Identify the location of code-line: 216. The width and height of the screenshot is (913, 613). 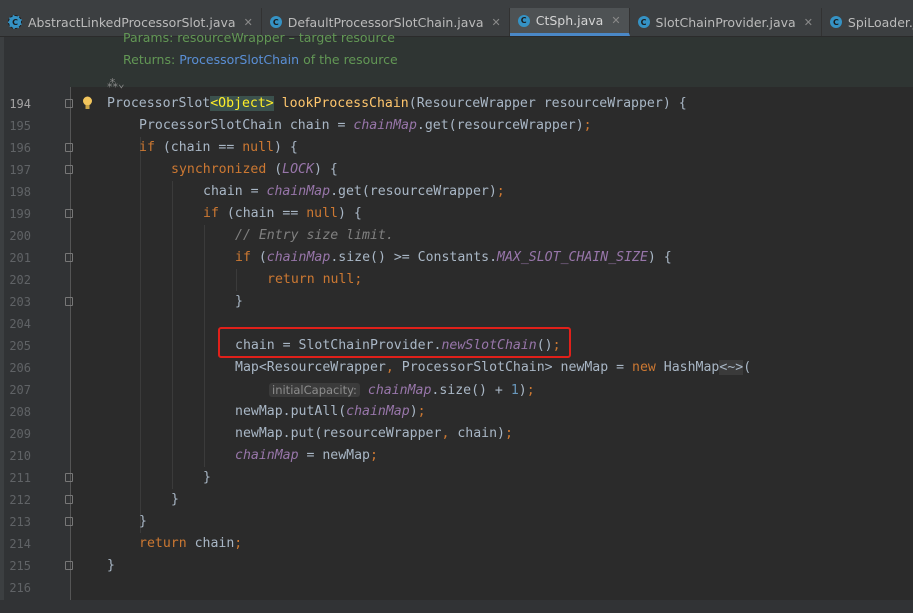
(456, 588).